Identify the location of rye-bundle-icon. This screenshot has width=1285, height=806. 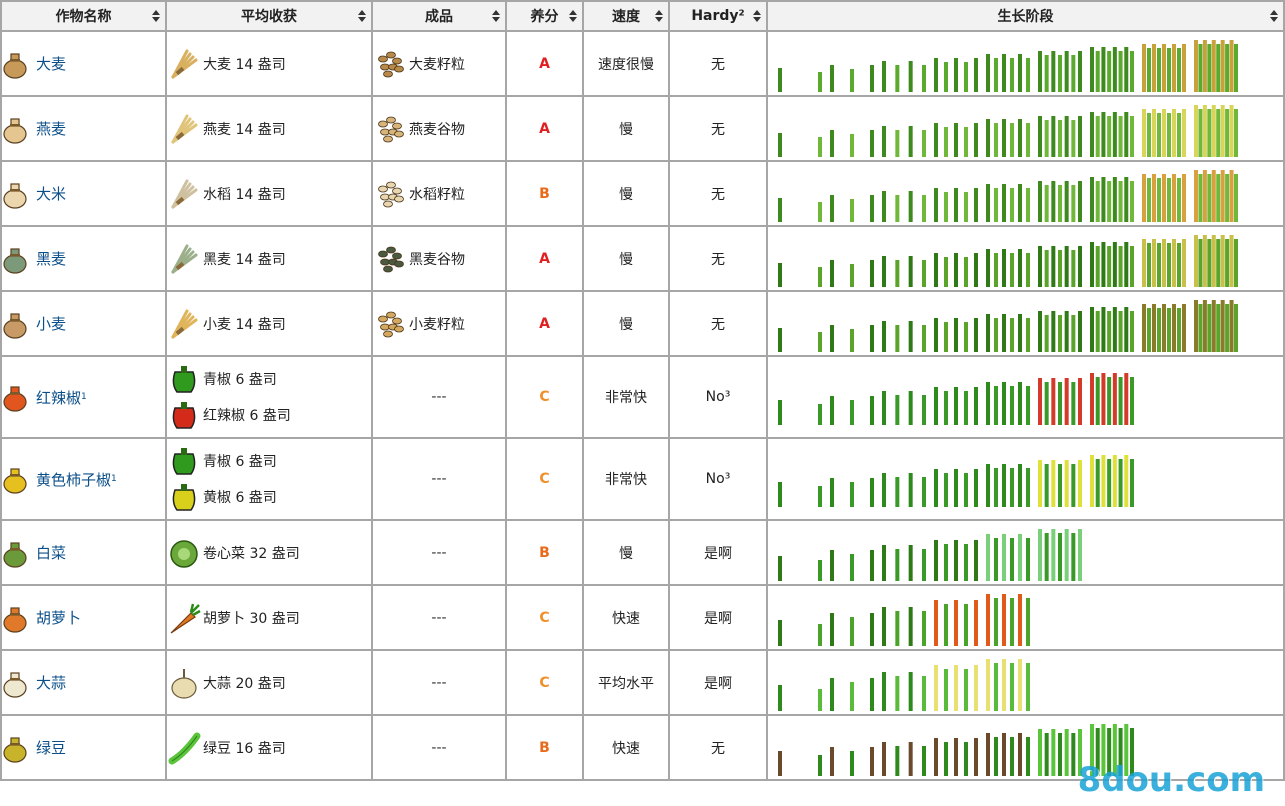
(184, 258).